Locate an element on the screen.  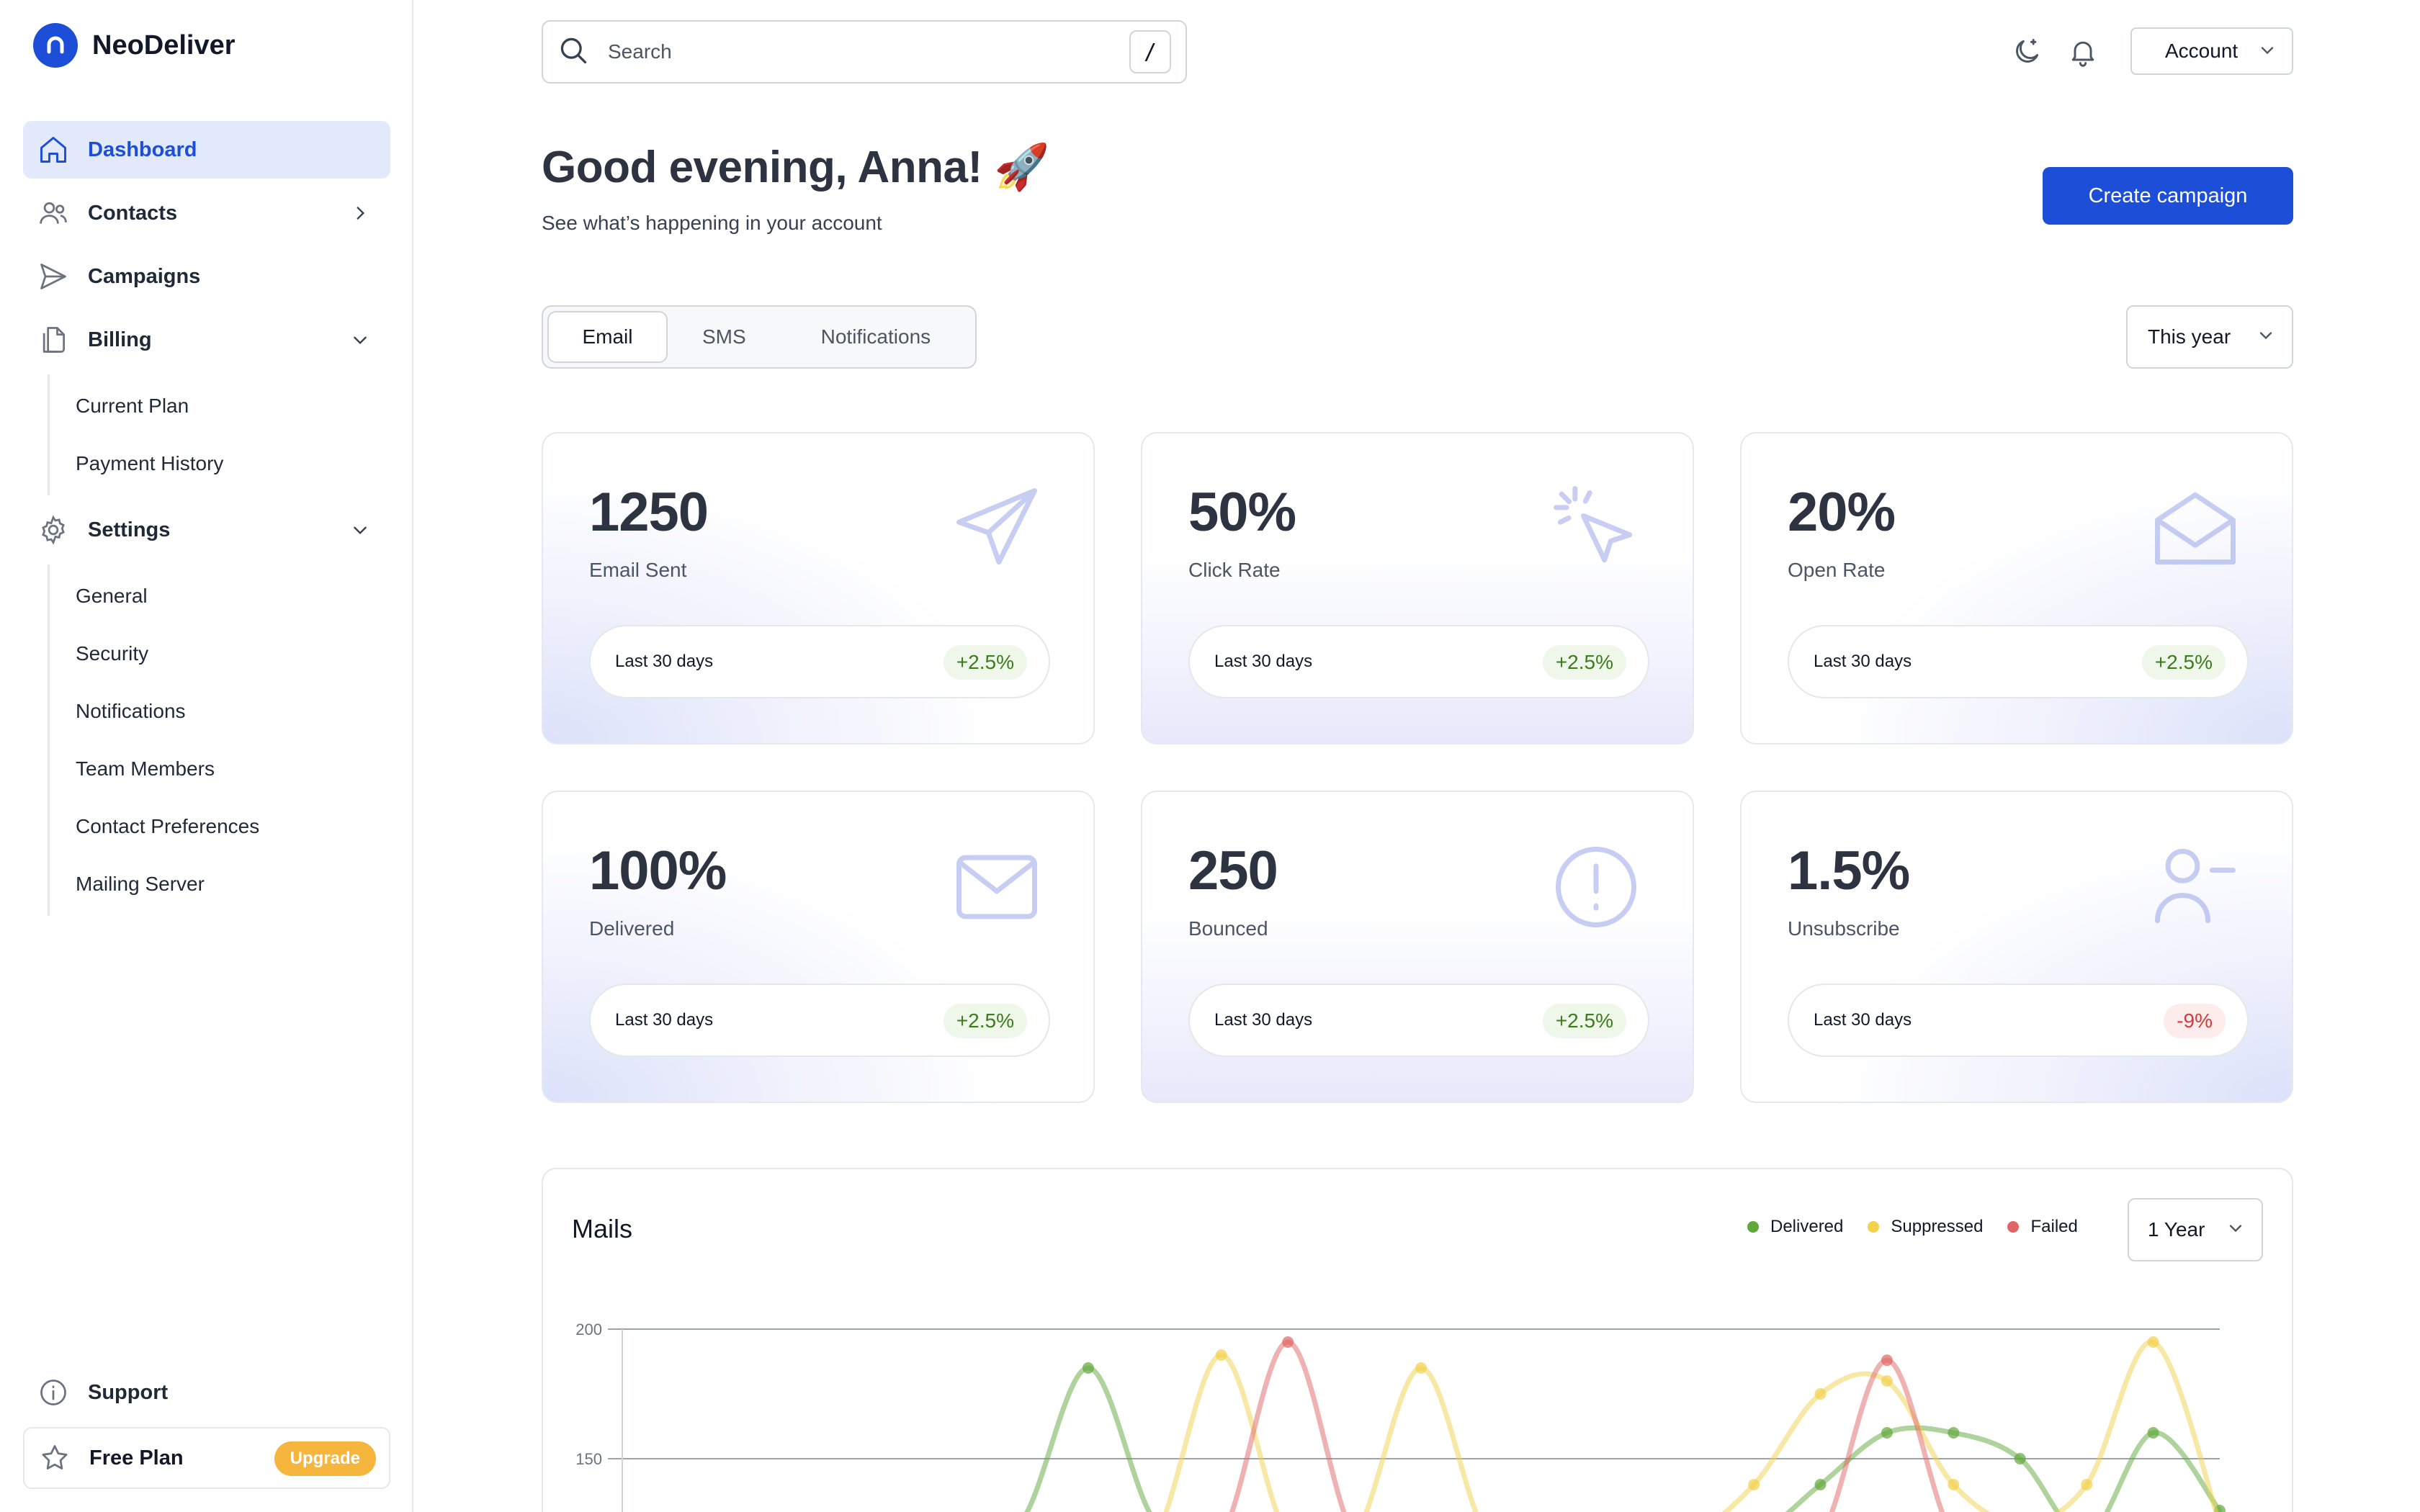
sidebar-subitem-general: General is located at coordinates (207, 596).